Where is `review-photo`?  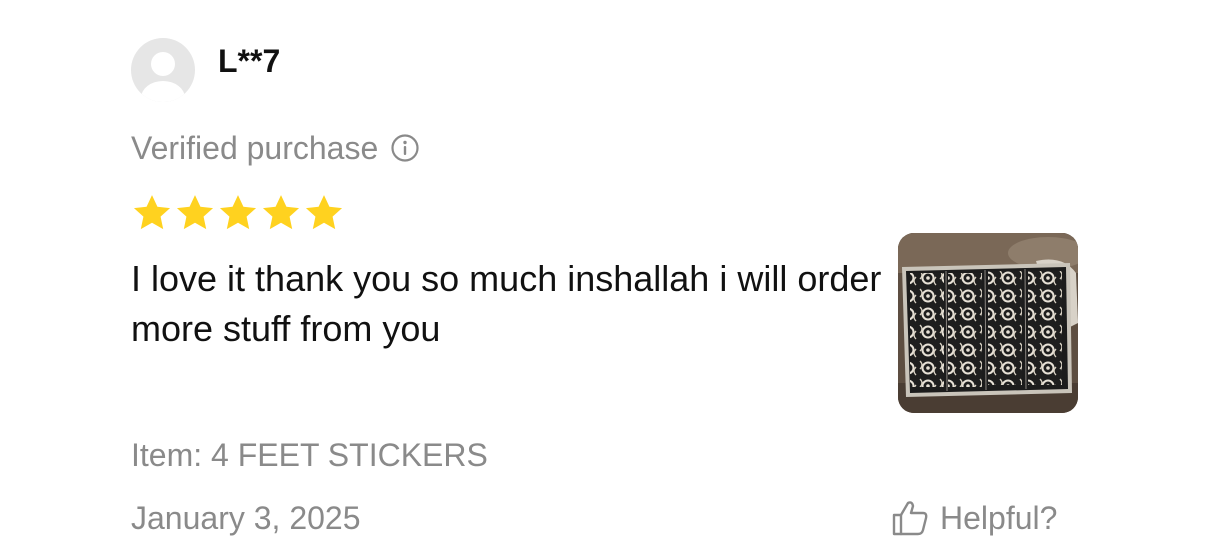 review-photo is located at coordinates (988, 323).